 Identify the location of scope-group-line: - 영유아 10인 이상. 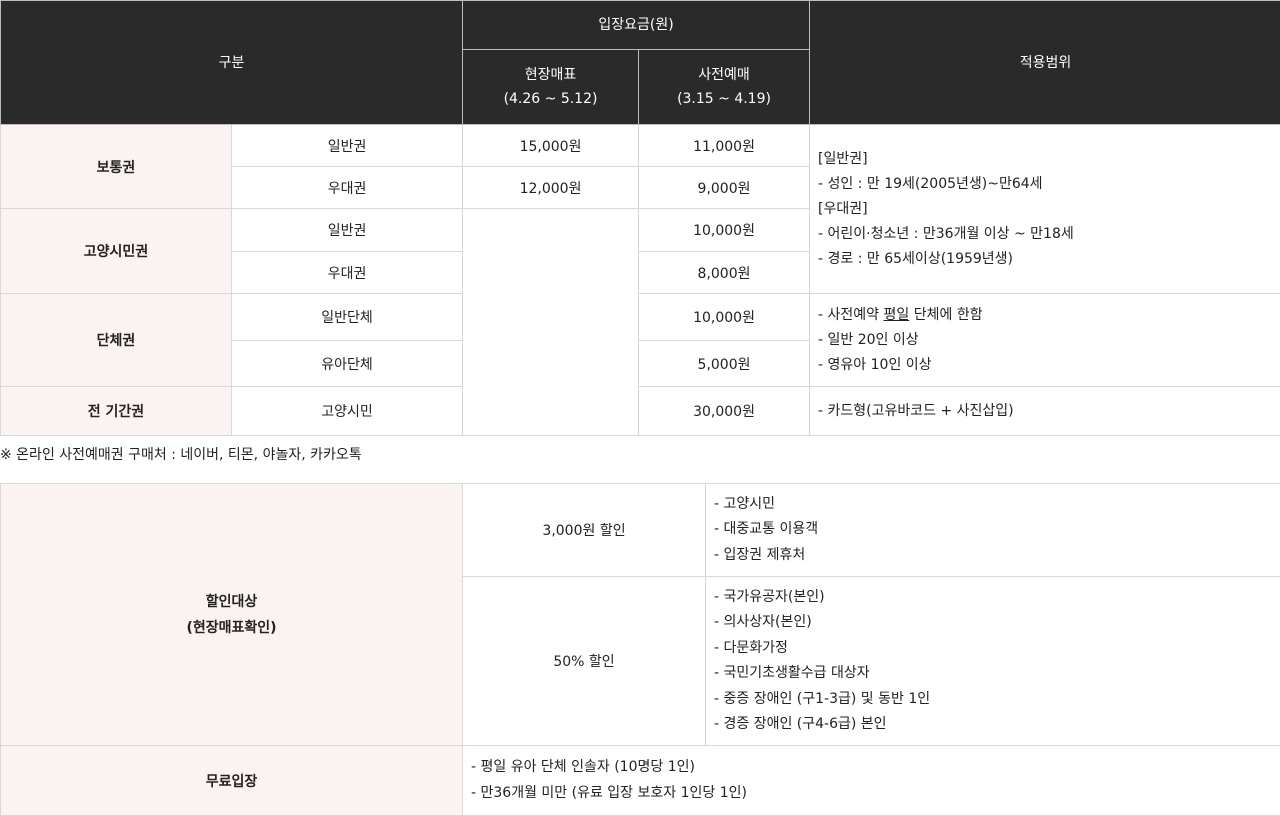
(1049, 365).